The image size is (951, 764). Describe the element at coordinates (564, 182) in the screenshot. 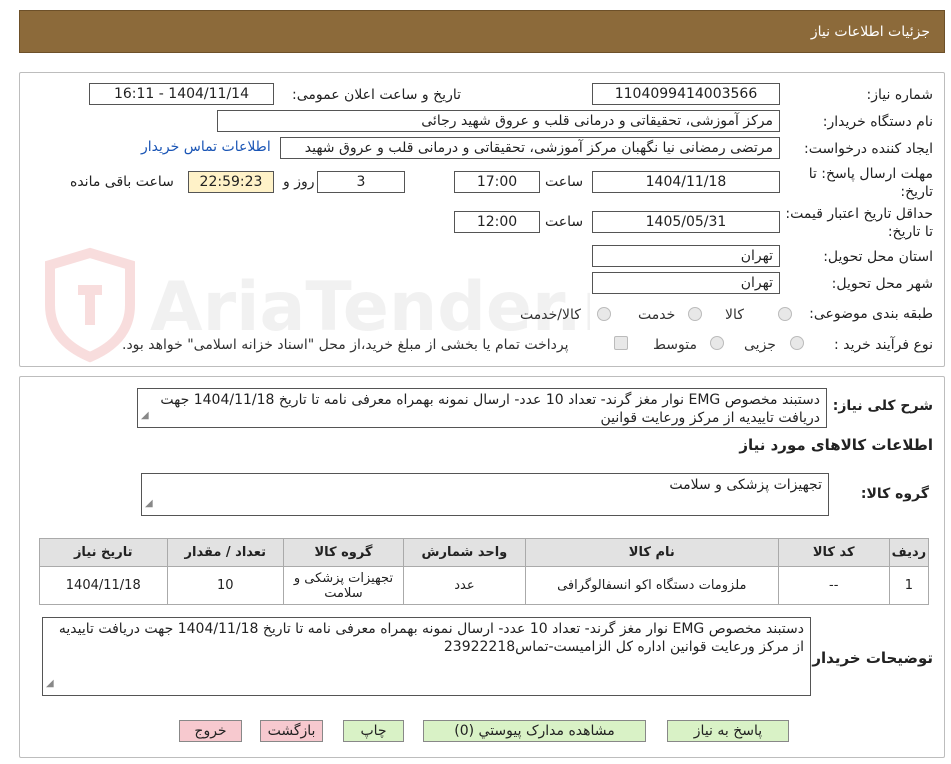

I see `deadline-time-label: ساعت` at that location.